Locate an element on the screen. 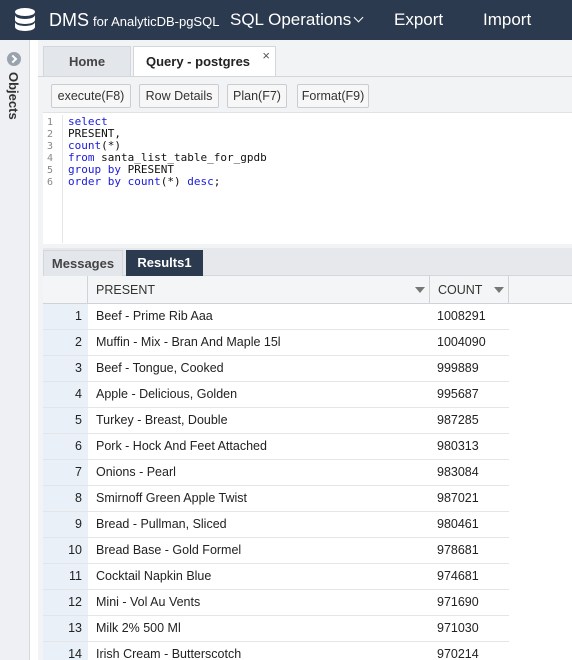 Image resolution: width=572 pixels, height=660 pixels. table-row: 11 Cocktail Napkin Blue 974681 is located at coordinates (276, 577).